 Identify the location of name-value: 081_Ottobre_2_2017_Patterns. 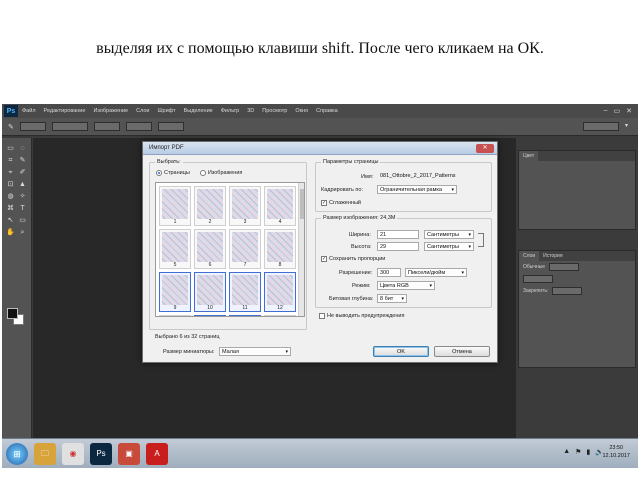
(418, 176).